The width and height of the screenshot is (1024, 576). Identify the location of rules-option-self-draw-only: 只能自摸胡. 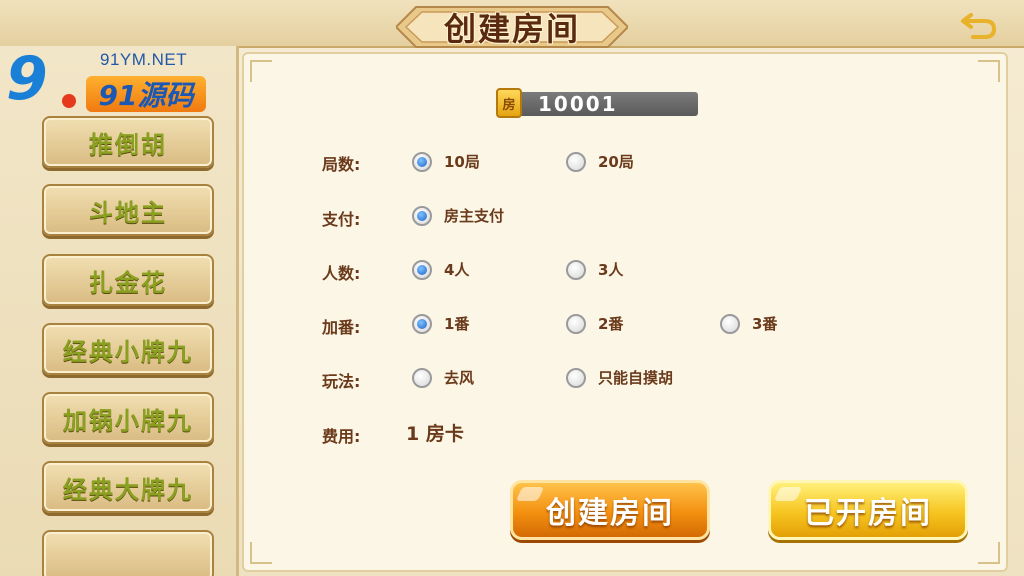
(619, 377).